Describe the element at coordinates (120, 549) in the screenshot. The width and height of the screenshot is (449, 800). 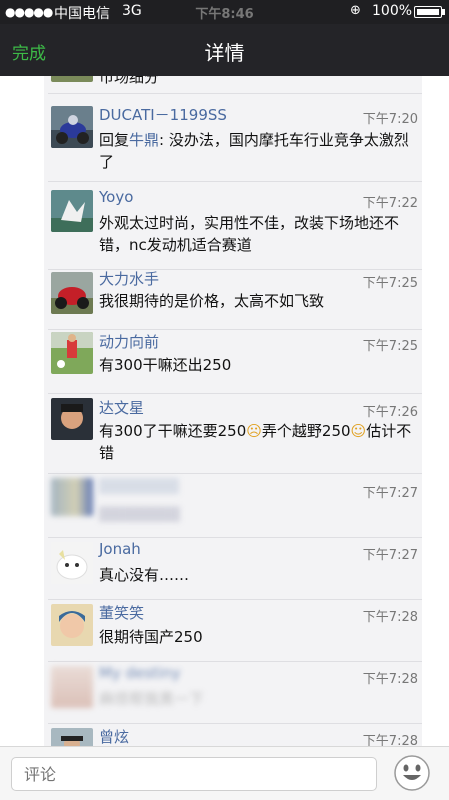
I see `commenter-name: Jonah` at that location.